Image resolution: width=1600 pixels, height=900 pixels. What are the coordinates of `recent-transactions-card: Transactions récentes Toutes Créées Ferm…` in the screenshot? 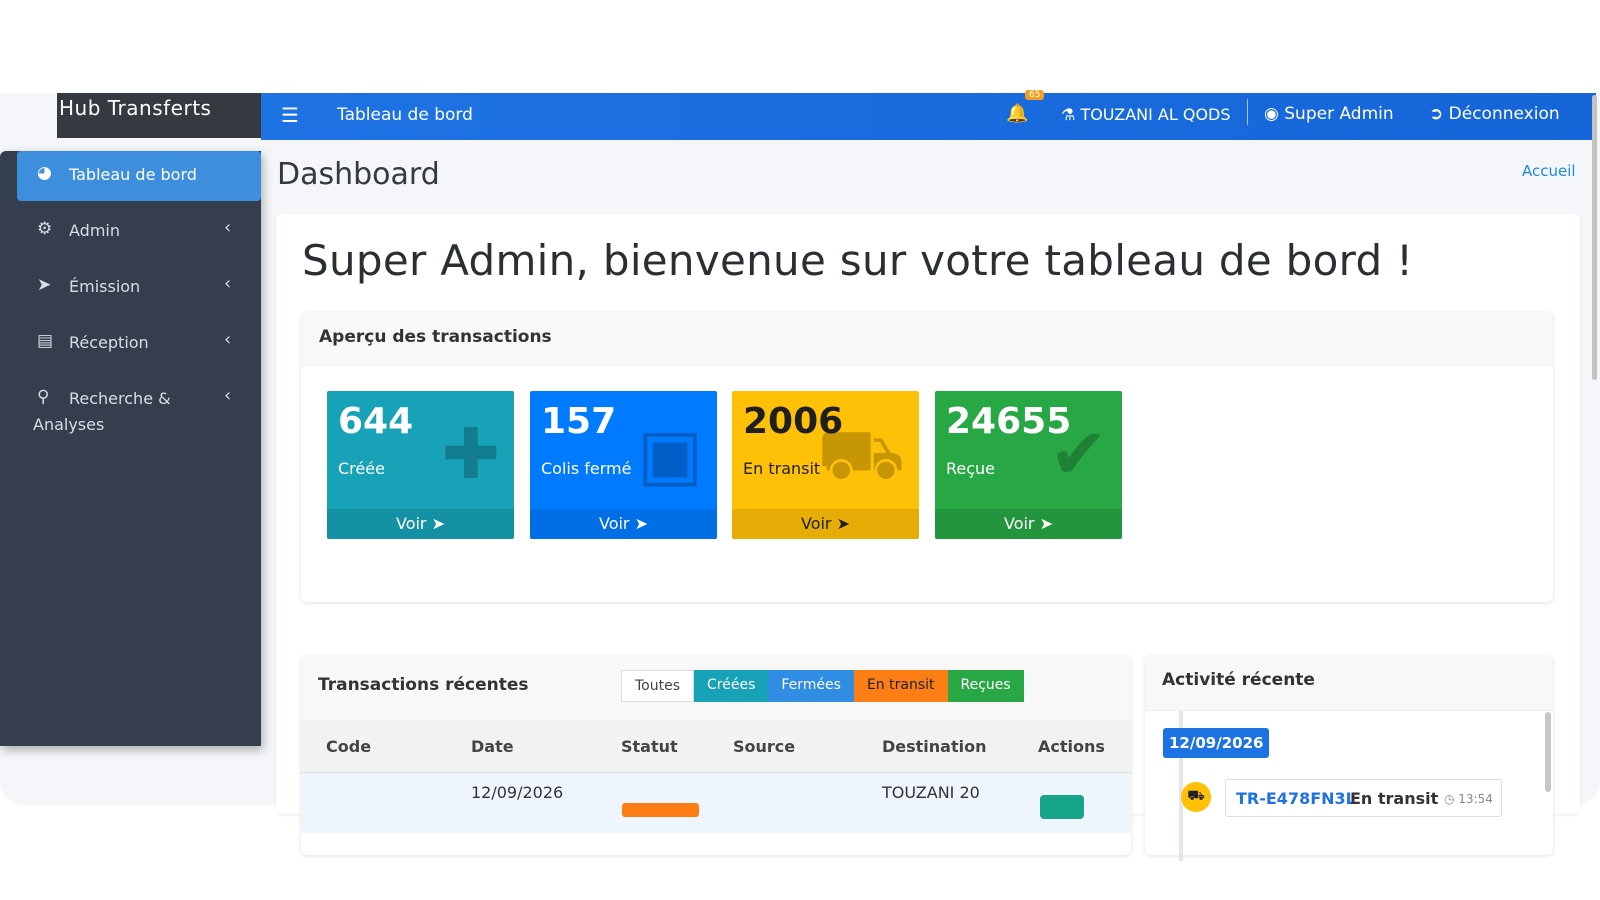 It's located at (716, 755).